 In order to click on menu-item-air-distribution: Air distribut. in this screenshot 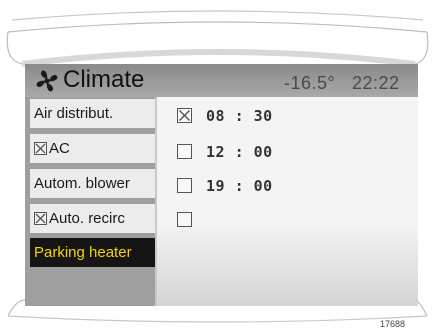, I will do `click(93, 113)`.